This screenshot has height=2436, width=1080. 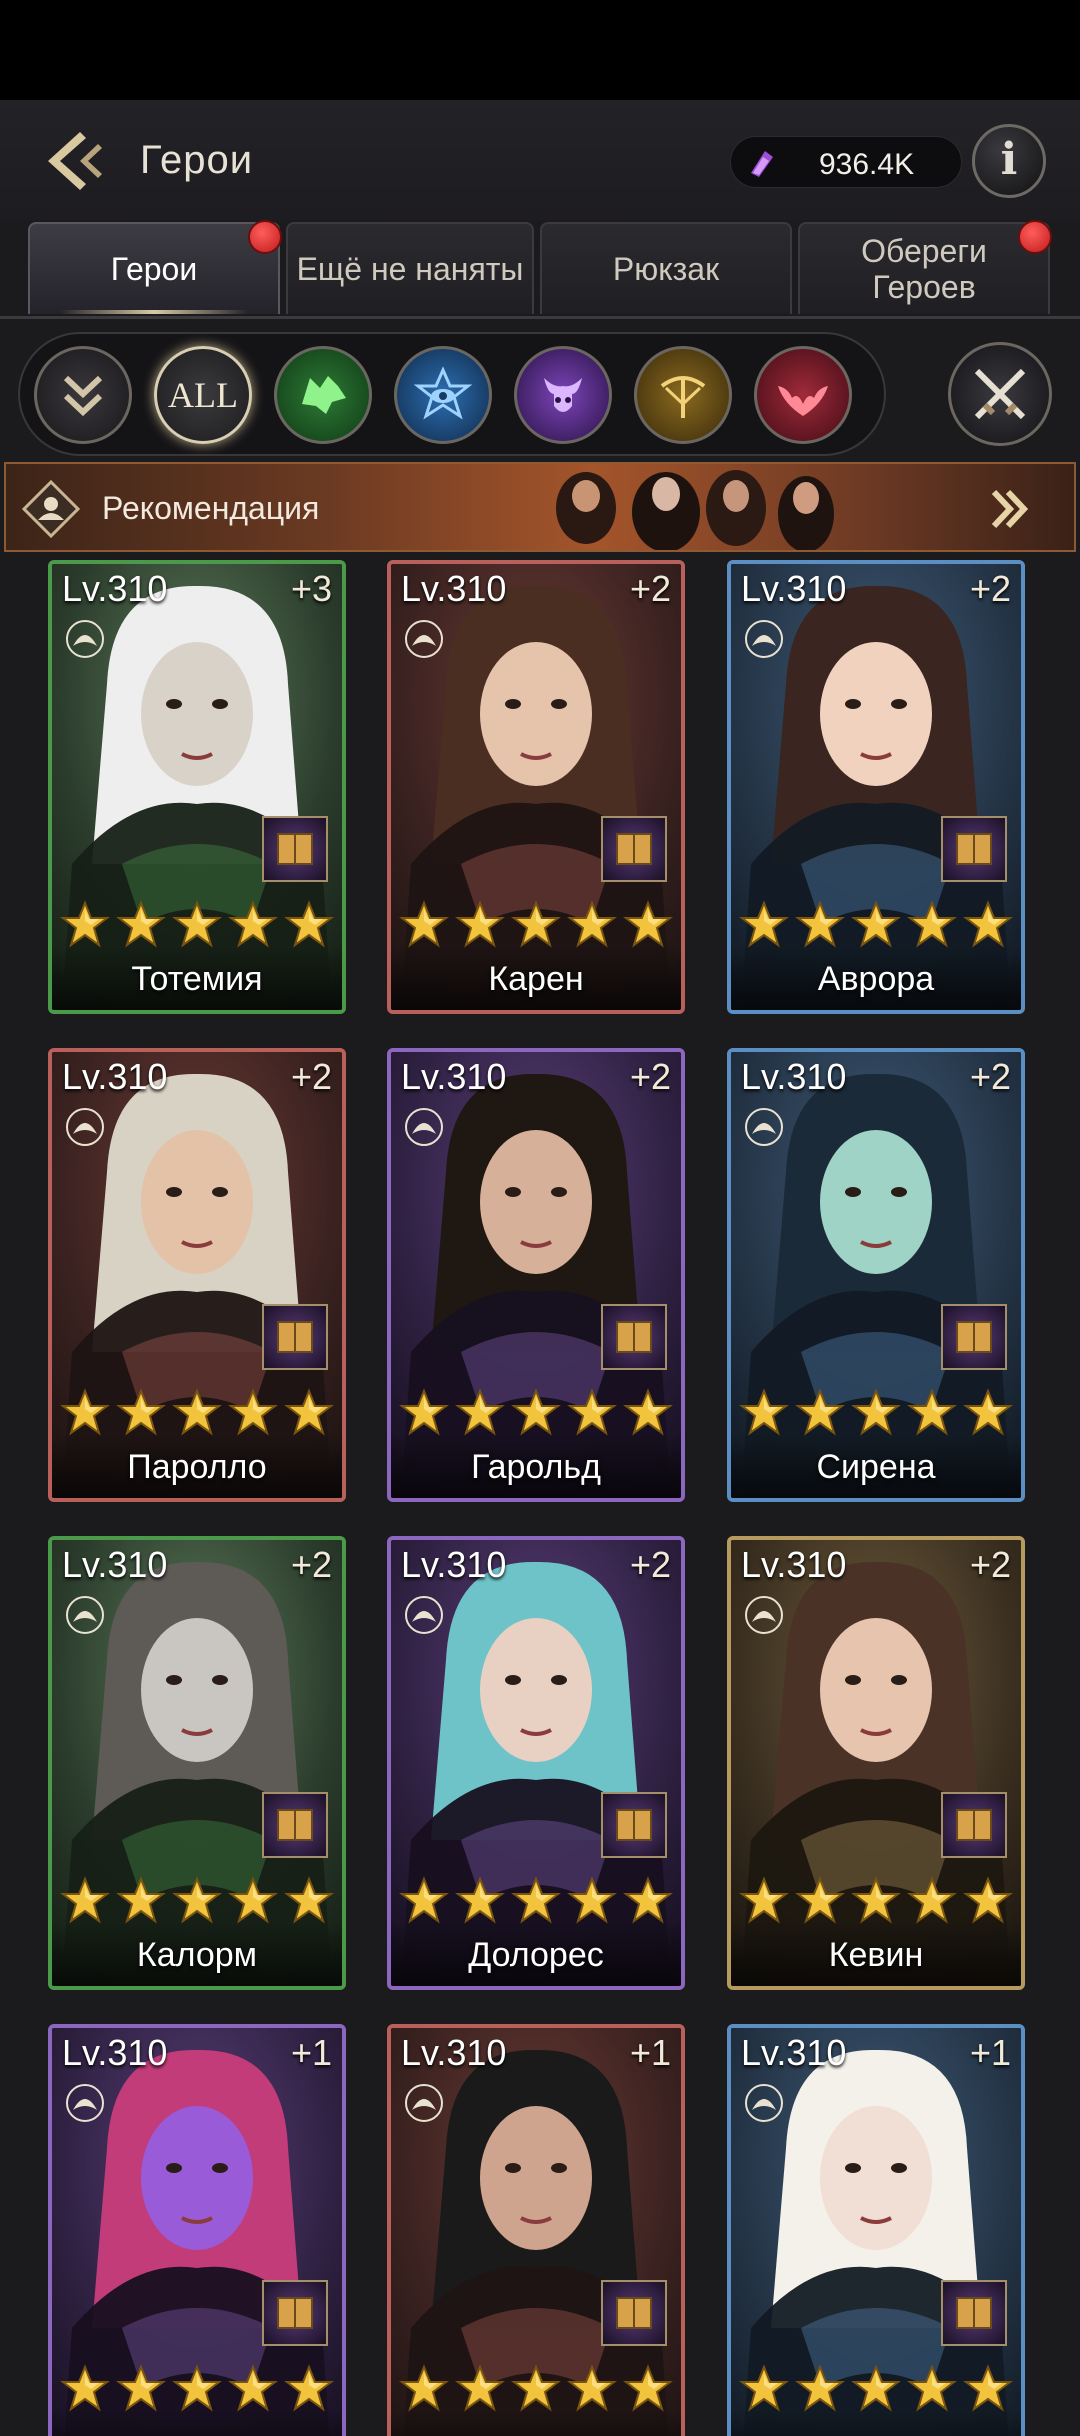 I want to click on filter-all-label: ALL, so click(x=203, y=395).